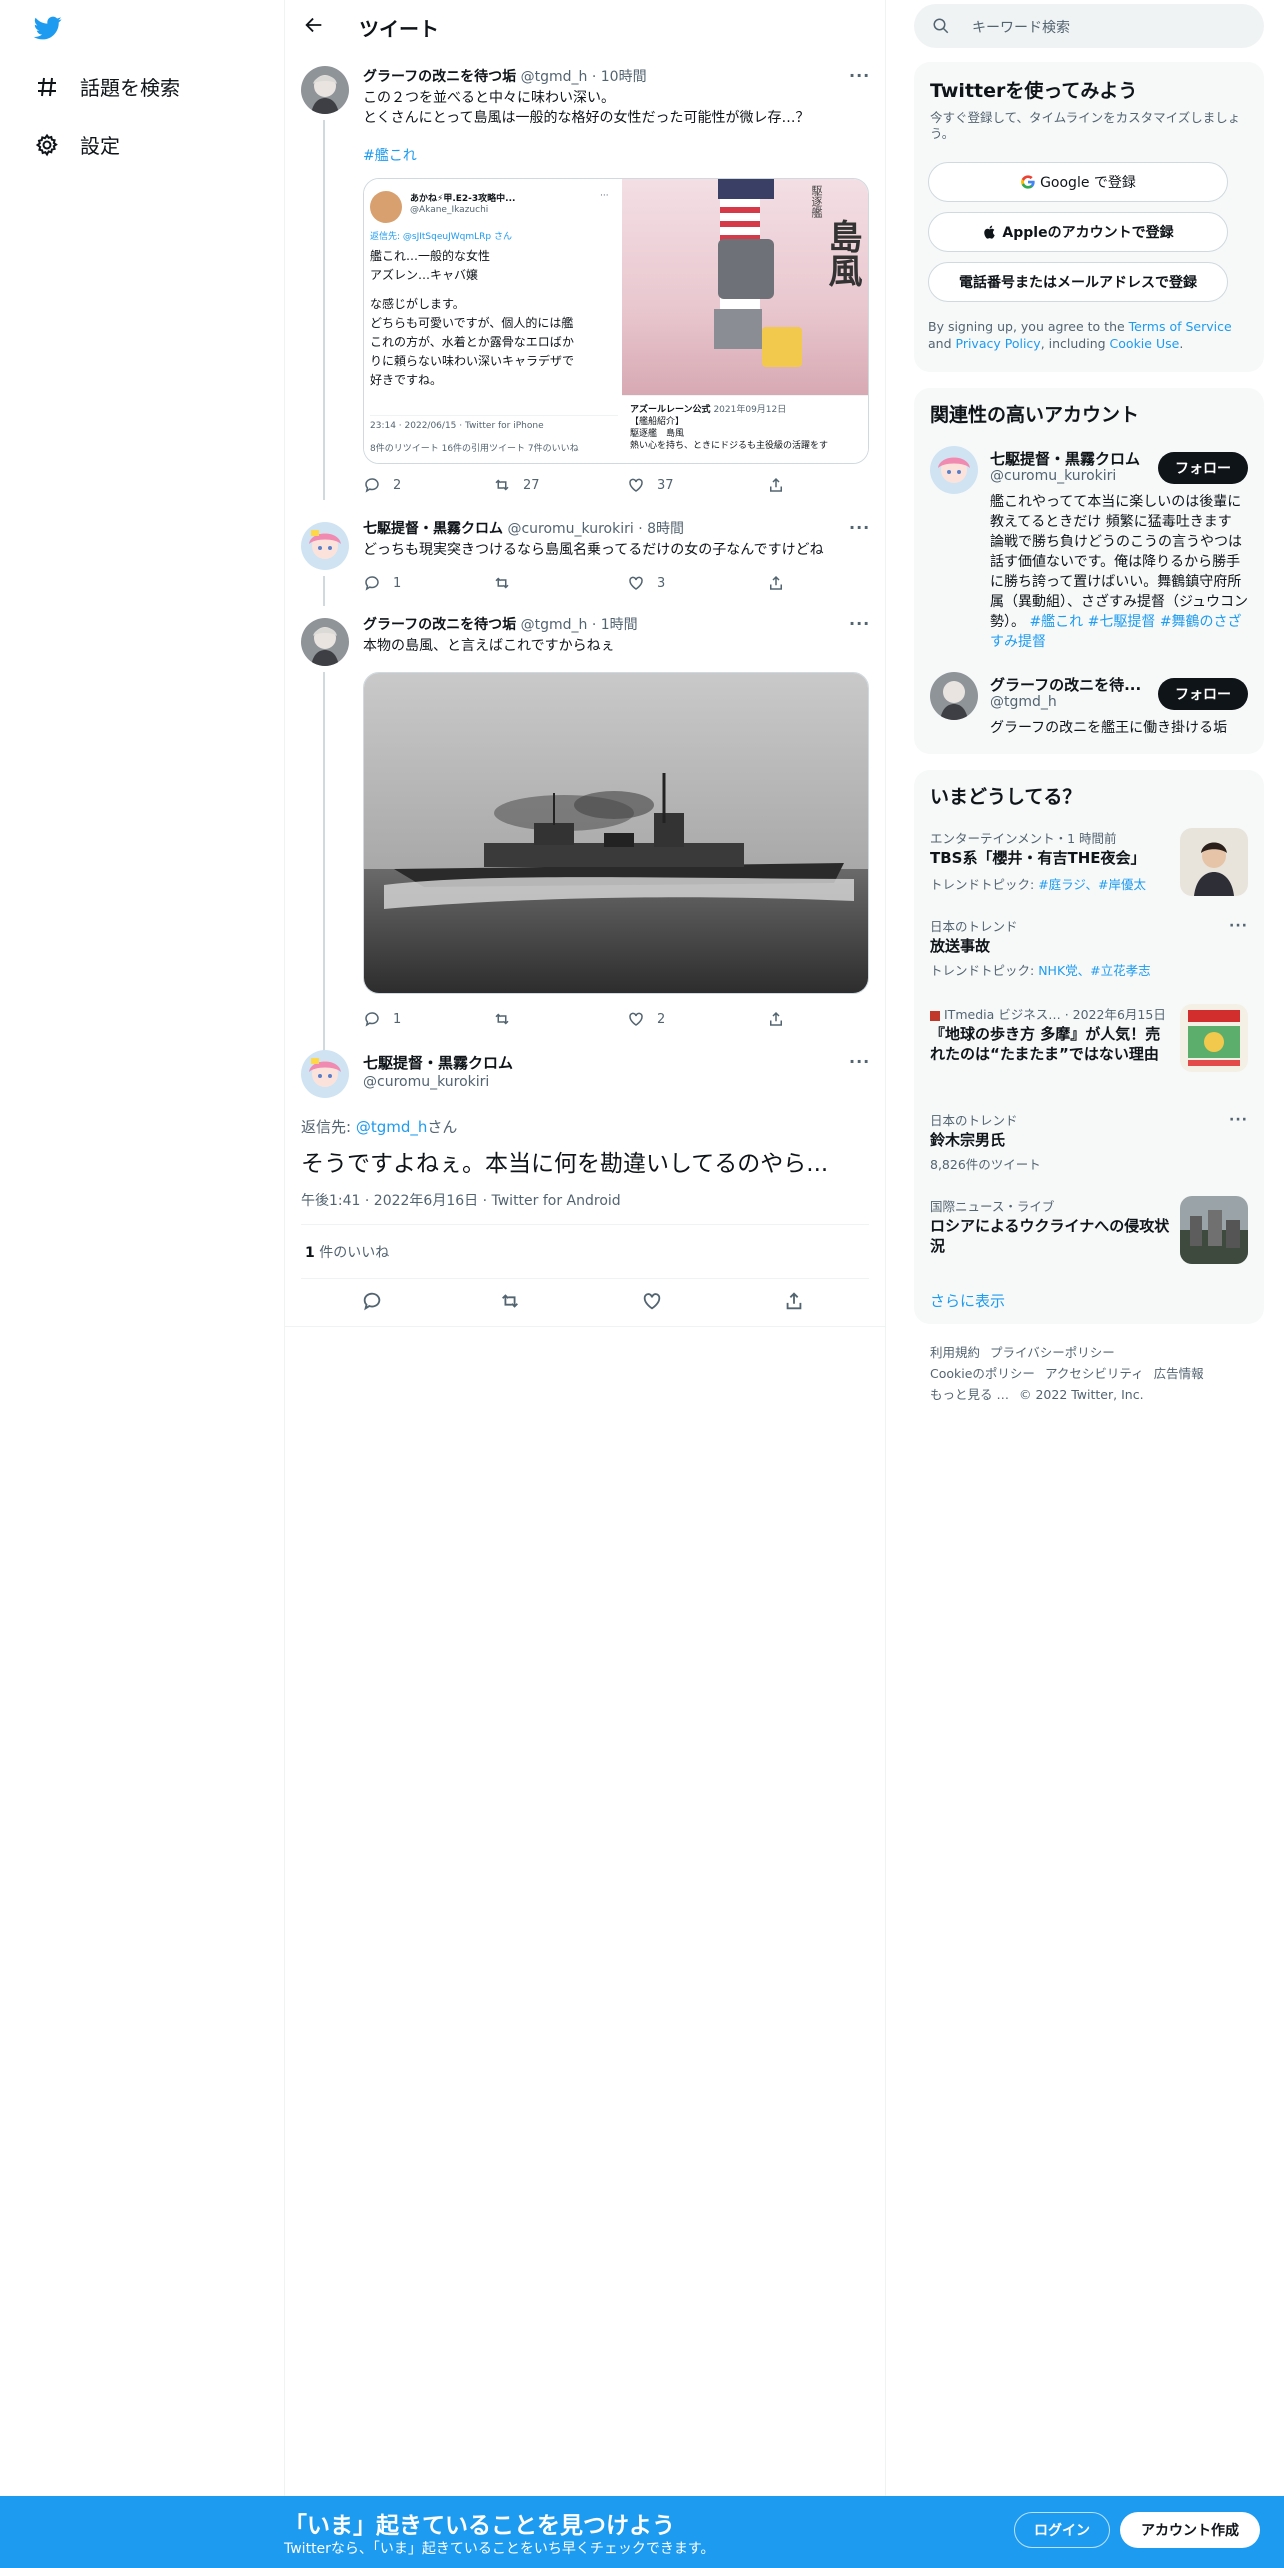  What do you see at coordinates (1180, 326) in the screenshot?
I see `terms-of-service-link: Terms of Service` at bounding box center [1180, 326].